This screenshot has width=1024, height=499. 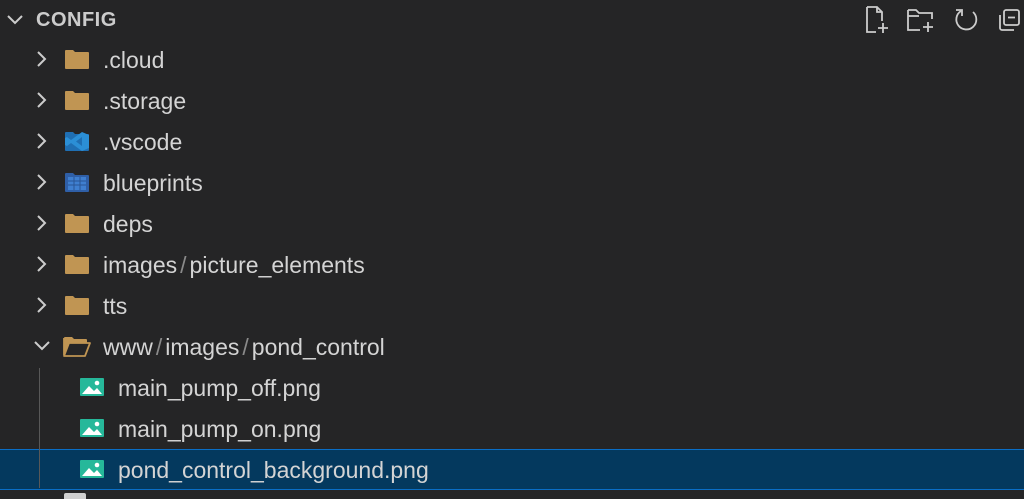 What do you see at coordinates (115, 306) in the screenshot?
I see `tree-item-label: tts` at bounding box center [115, 306].